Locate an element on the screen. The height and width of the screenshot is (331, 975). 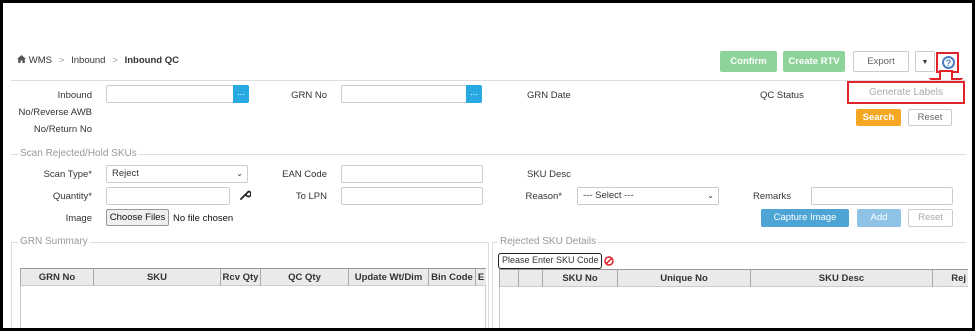
scan-type-value: Reject is located at coordinates (125, 173).